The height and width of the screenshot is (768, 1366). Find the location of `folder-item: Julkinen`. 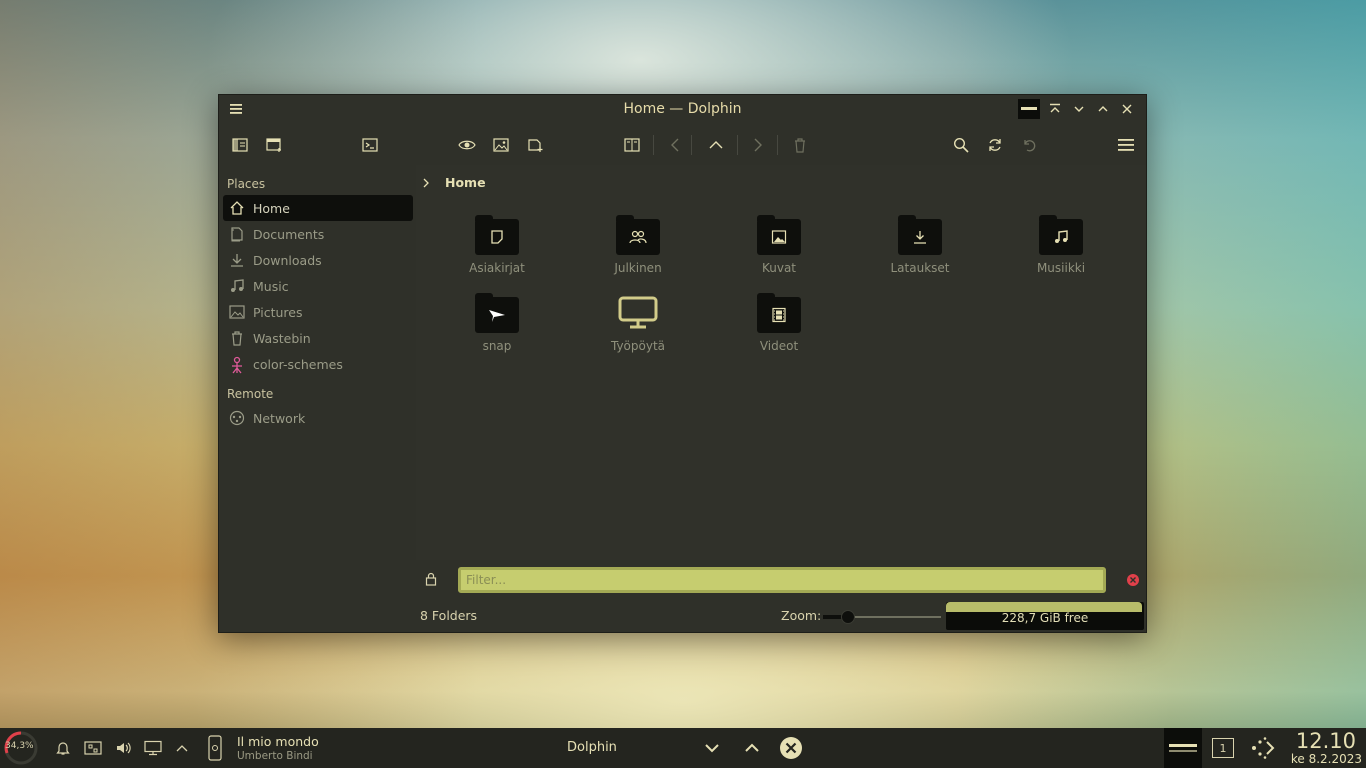

folder-item: Julkinen is located at coordinates (638, 245).